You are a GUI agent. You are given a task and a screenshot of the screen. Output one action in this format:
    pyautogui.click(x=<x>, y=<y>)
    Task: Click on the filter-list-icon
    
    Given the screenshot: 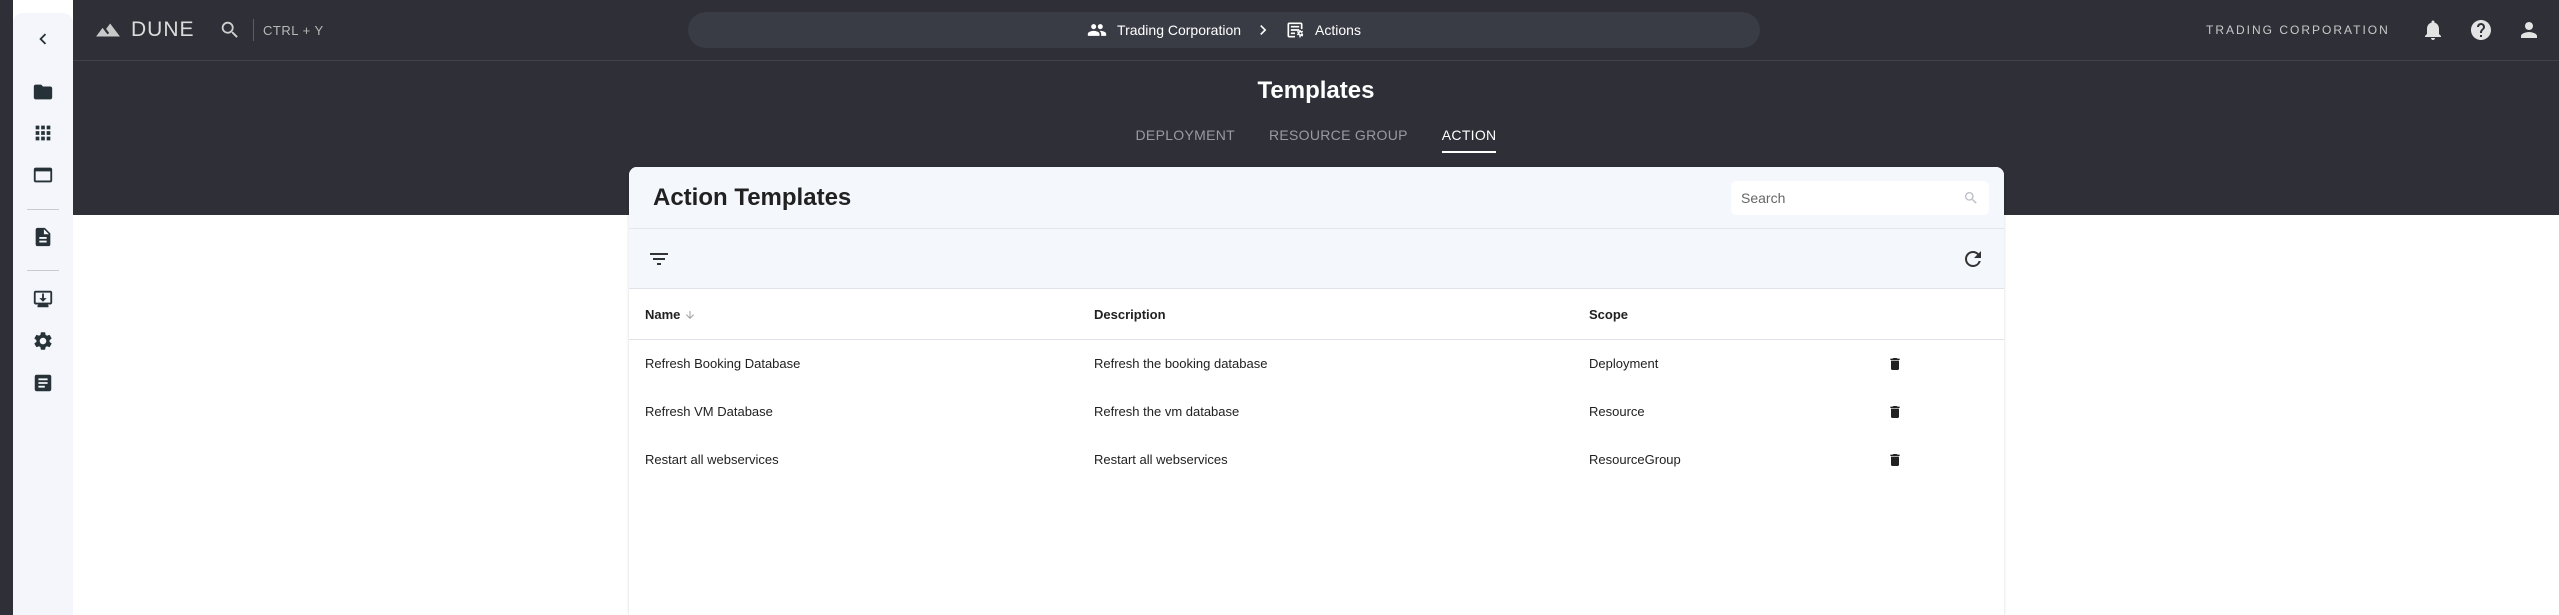 What is the action you would take?
    pyautogui.click(x=659, y=259)
    